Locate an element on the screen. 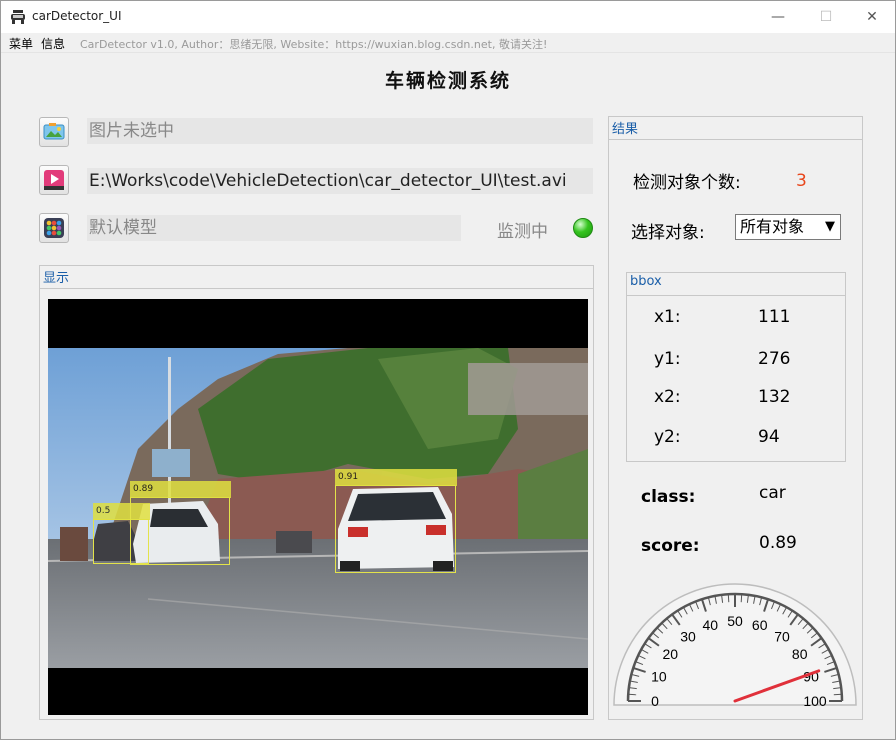 This screenshot has width=896, height=740. minimize-button: — is located at coordinates (778, 17).